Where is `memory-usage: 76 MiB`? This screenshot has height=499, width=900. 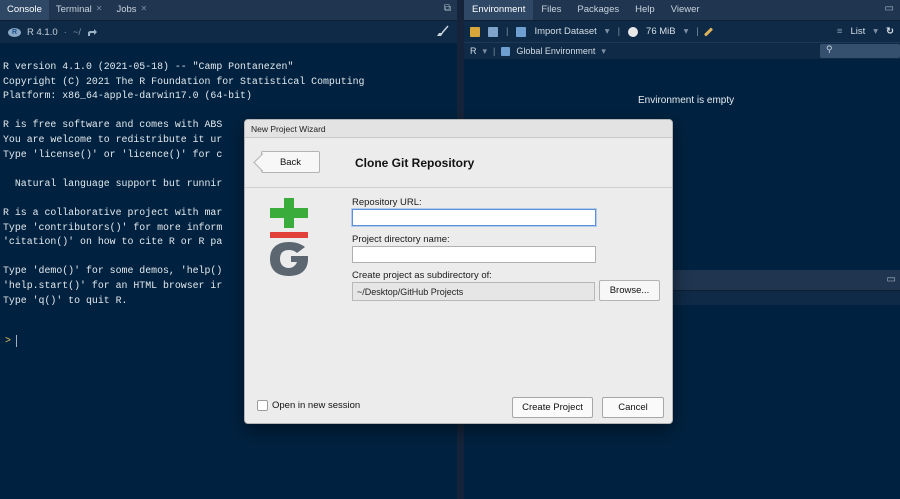 memory-usage: 76 MiB is located at coordinates (661, 31).